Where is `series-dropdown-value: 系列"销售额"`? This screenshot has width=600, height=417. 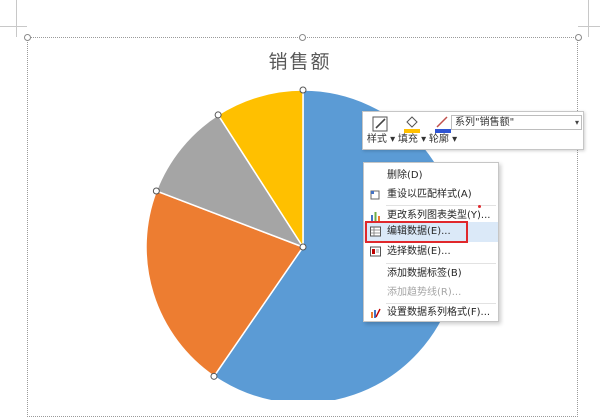 series-dropdown-value: 系列"销售额" is located at coordinates (485, 122).